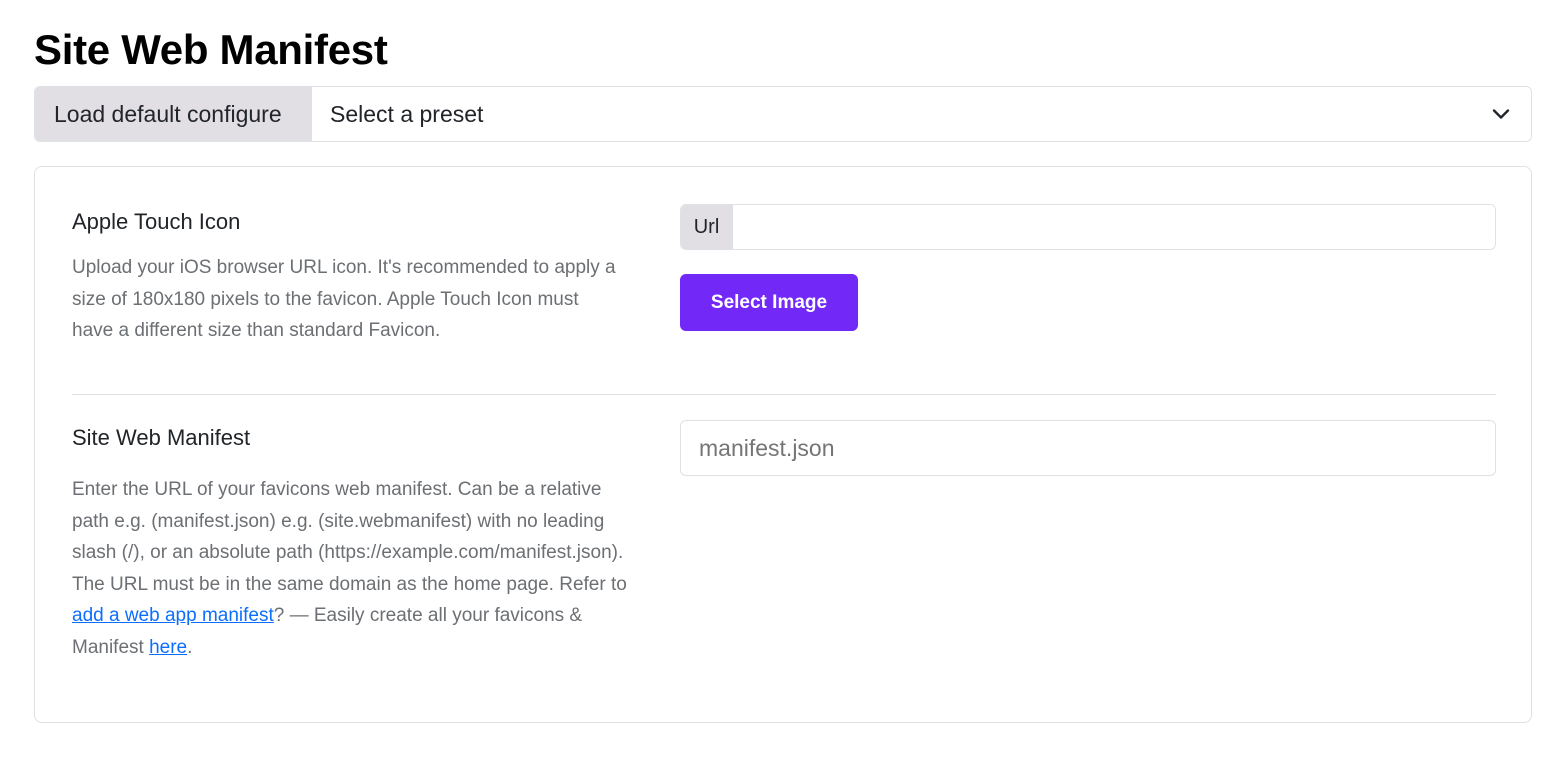 The height and width of the screenshot is (767, 1568). I want to click on page-title: Site Web Manifest, so click(211, 49).